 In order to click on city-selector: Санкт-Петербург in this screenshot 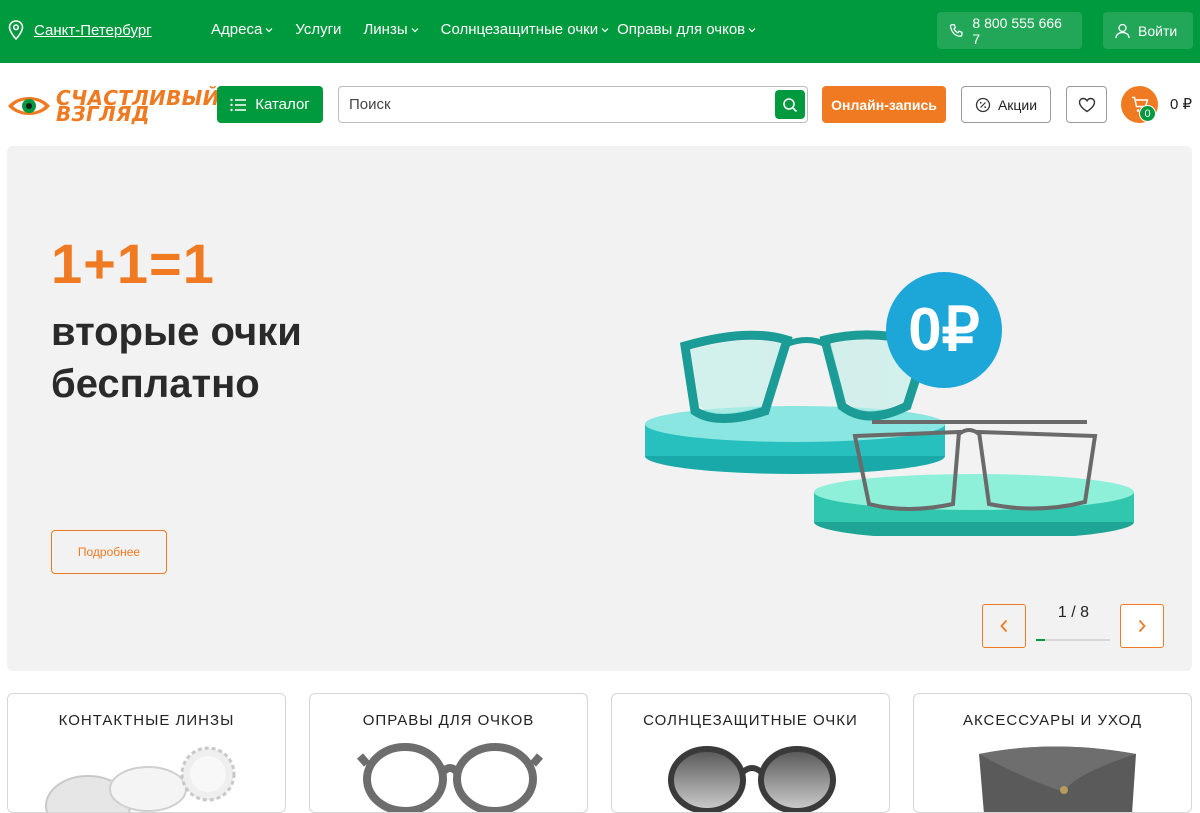, I will do `click(80, 30)`.